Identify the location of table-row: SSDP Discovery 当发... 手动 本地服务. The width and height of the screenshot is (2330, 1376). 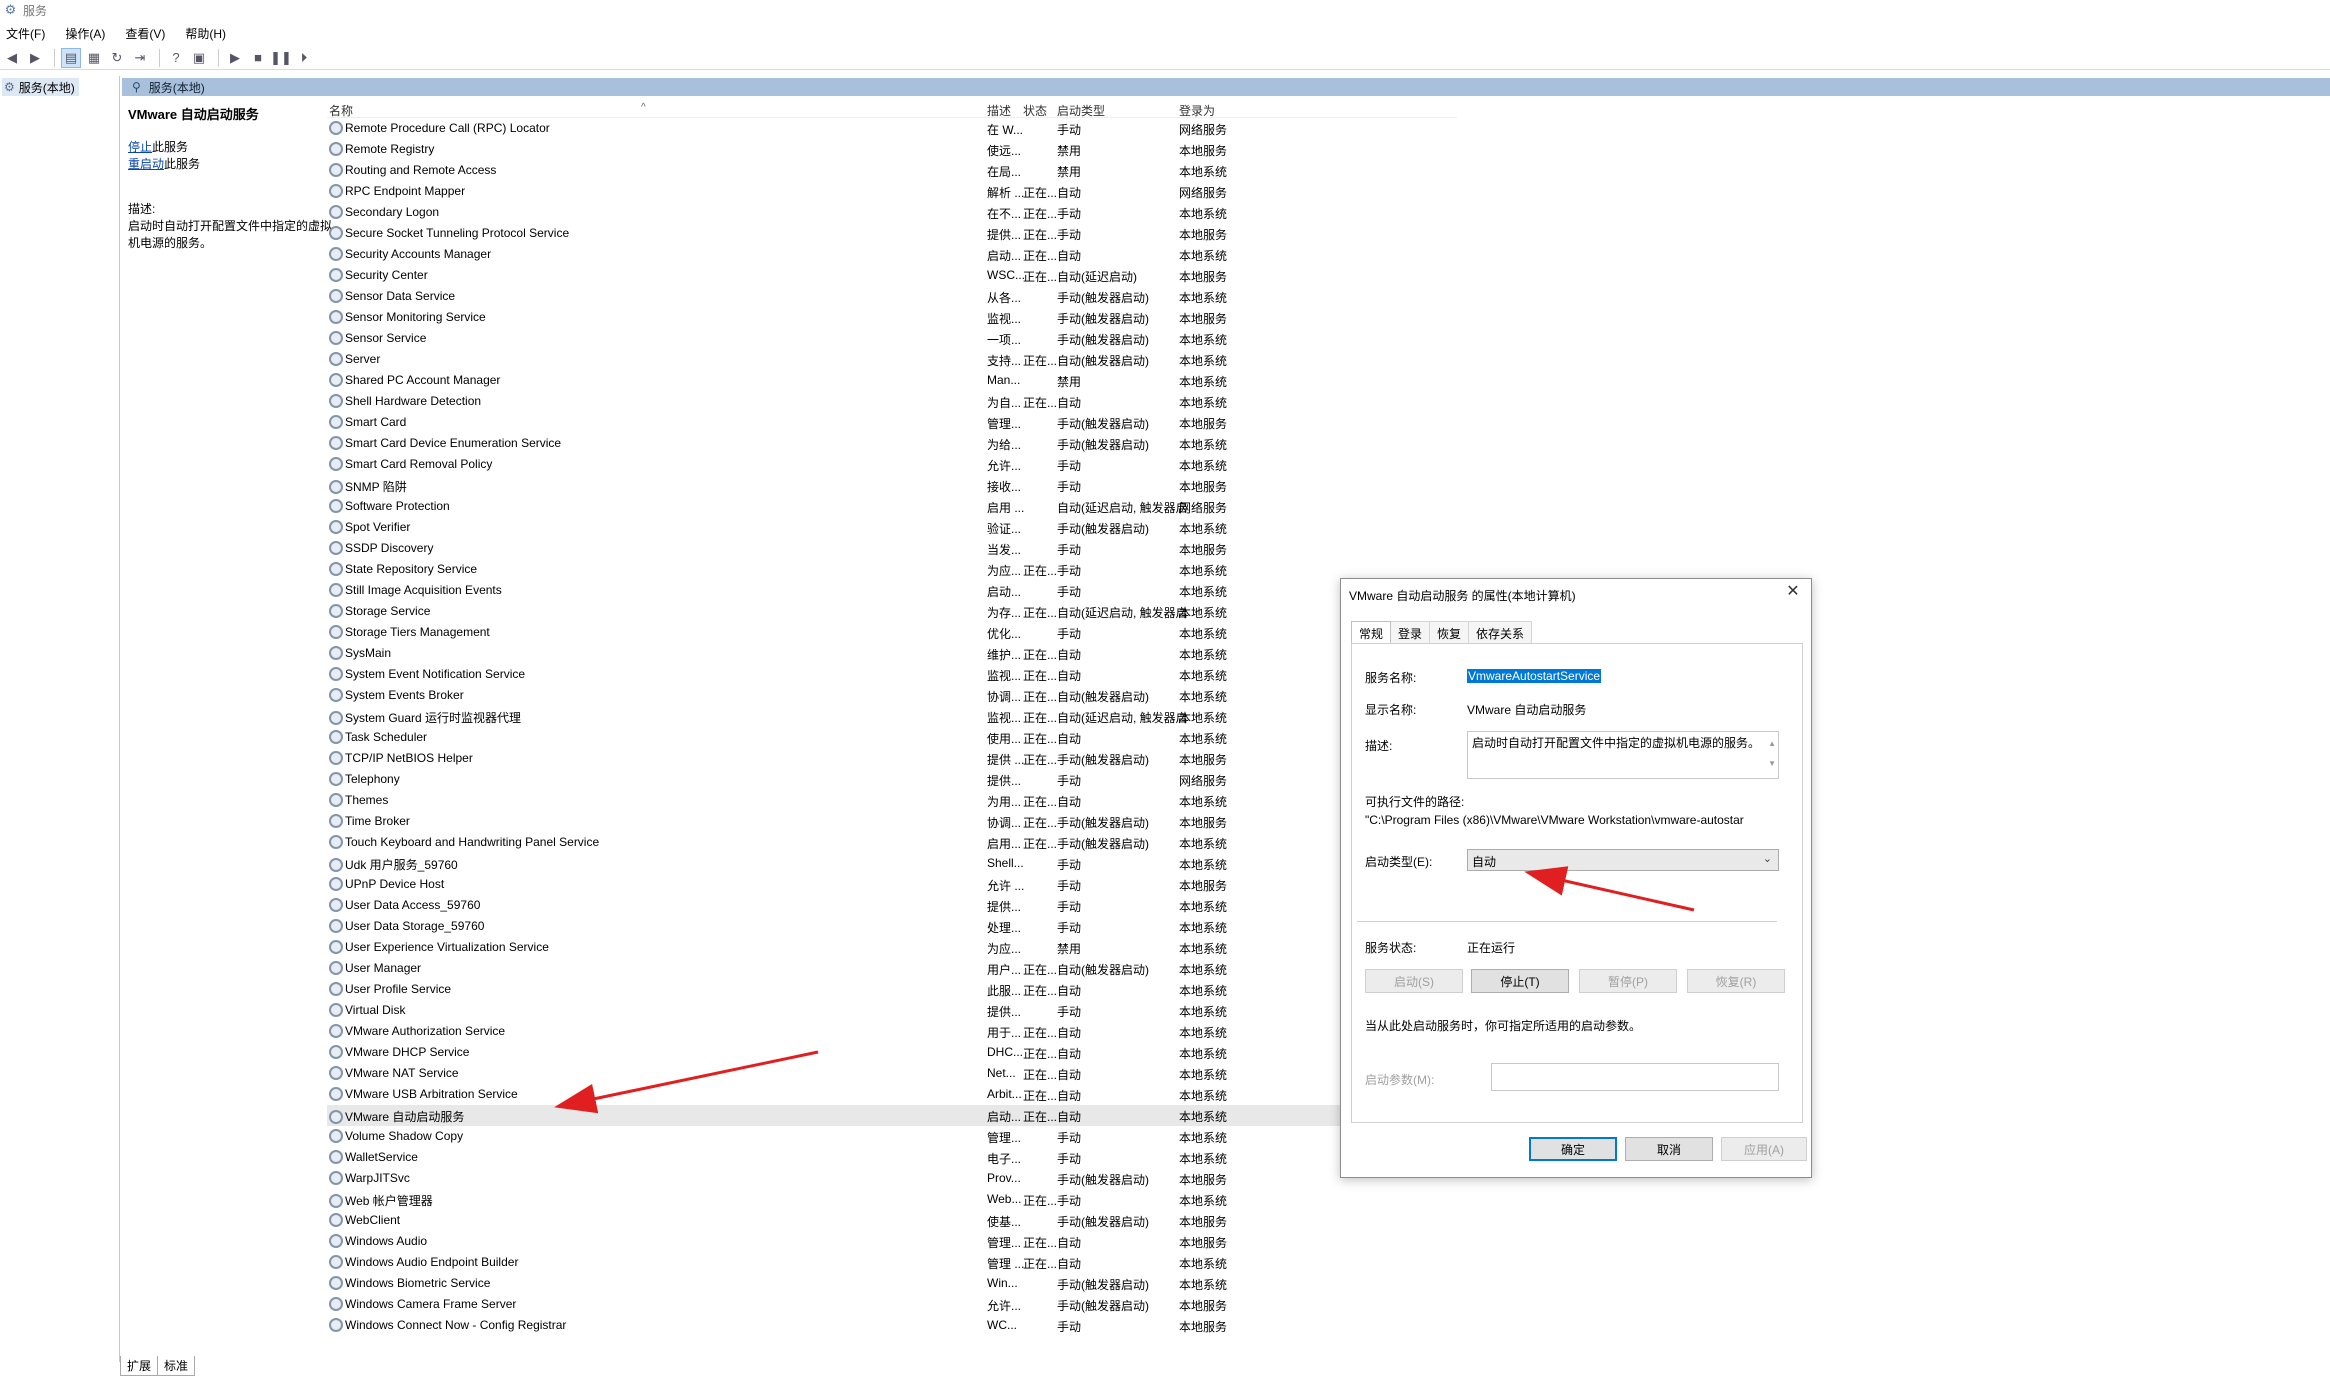
(892, 548).